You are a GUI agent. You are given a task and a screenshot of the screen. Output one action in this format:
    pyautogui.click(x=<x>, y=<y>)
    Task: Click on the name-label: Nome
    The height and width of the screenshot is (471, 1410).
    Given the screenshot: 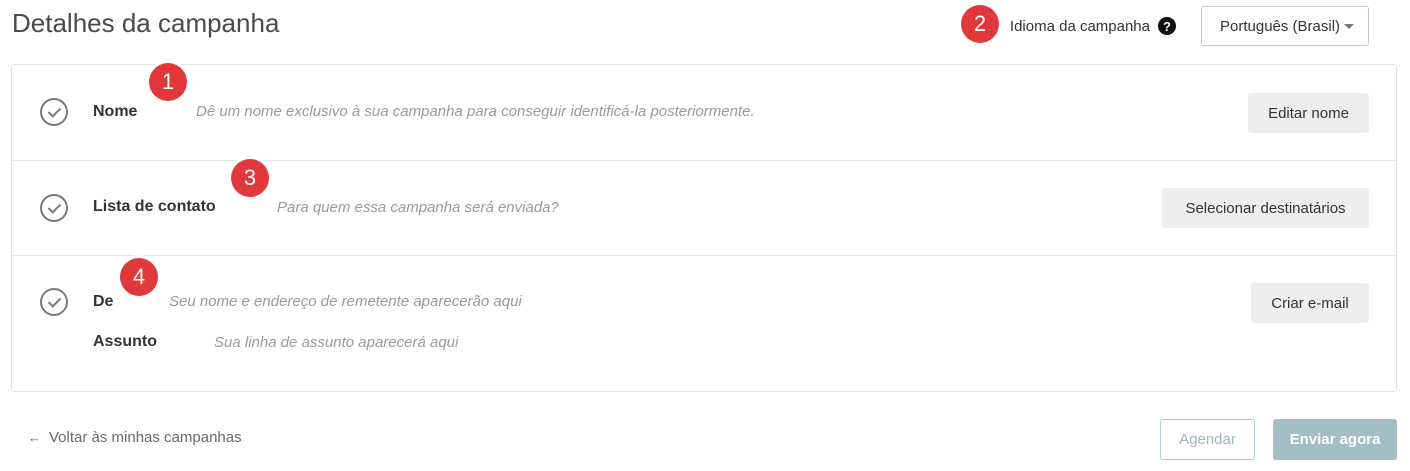 What is the action you would take?
    pyautogui.click(x=115, y=111)
    